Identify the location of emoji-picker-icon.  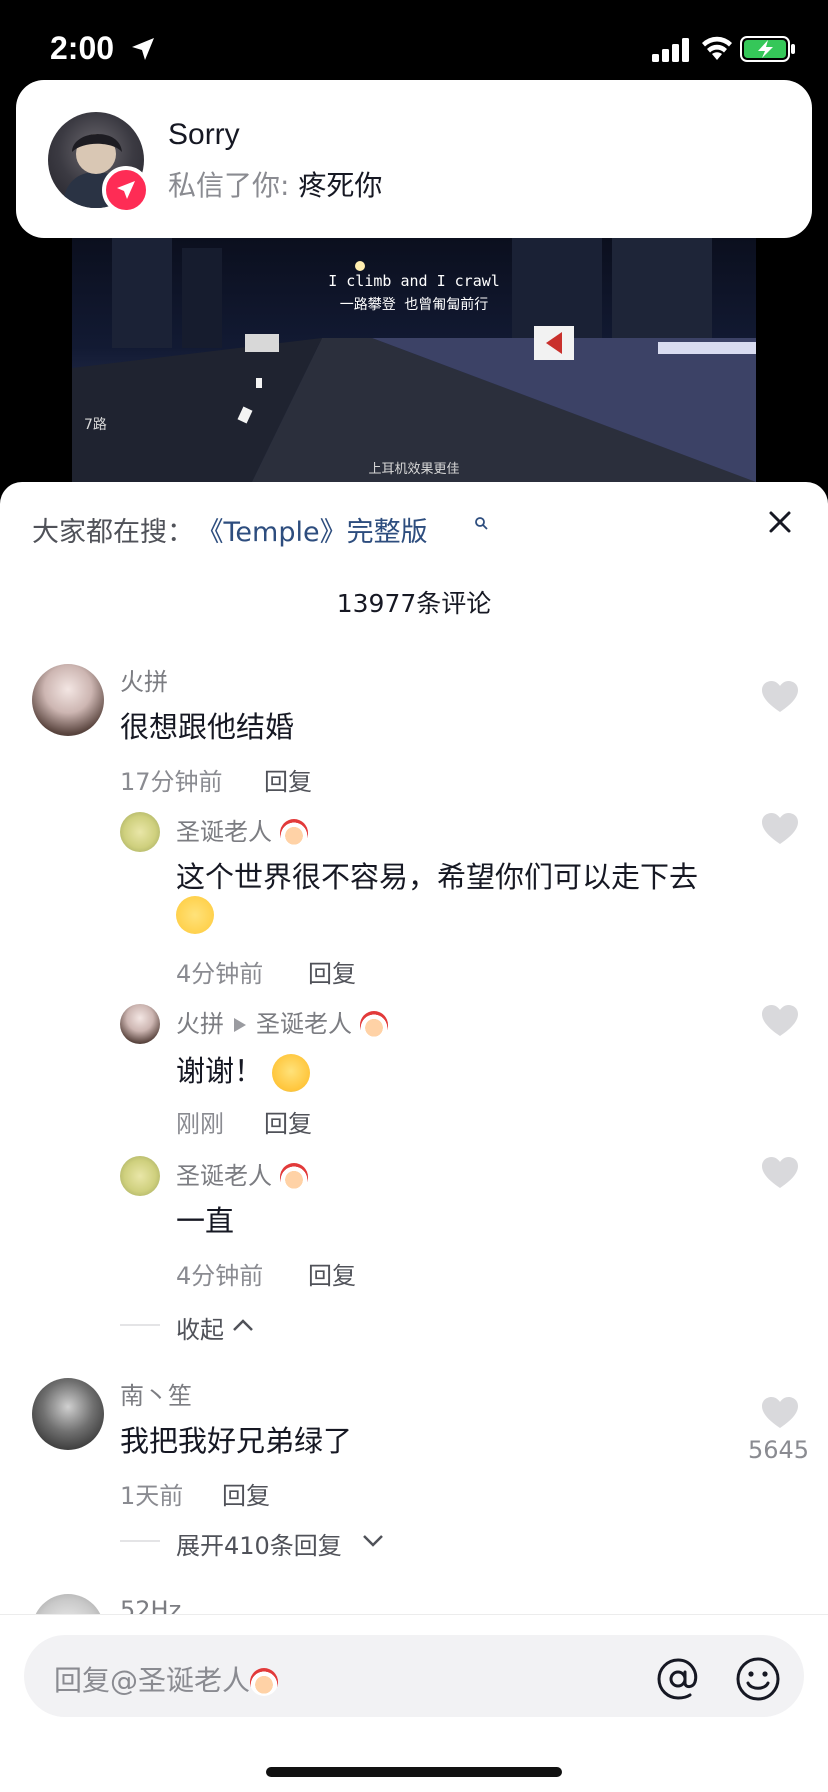
(758, 1679).